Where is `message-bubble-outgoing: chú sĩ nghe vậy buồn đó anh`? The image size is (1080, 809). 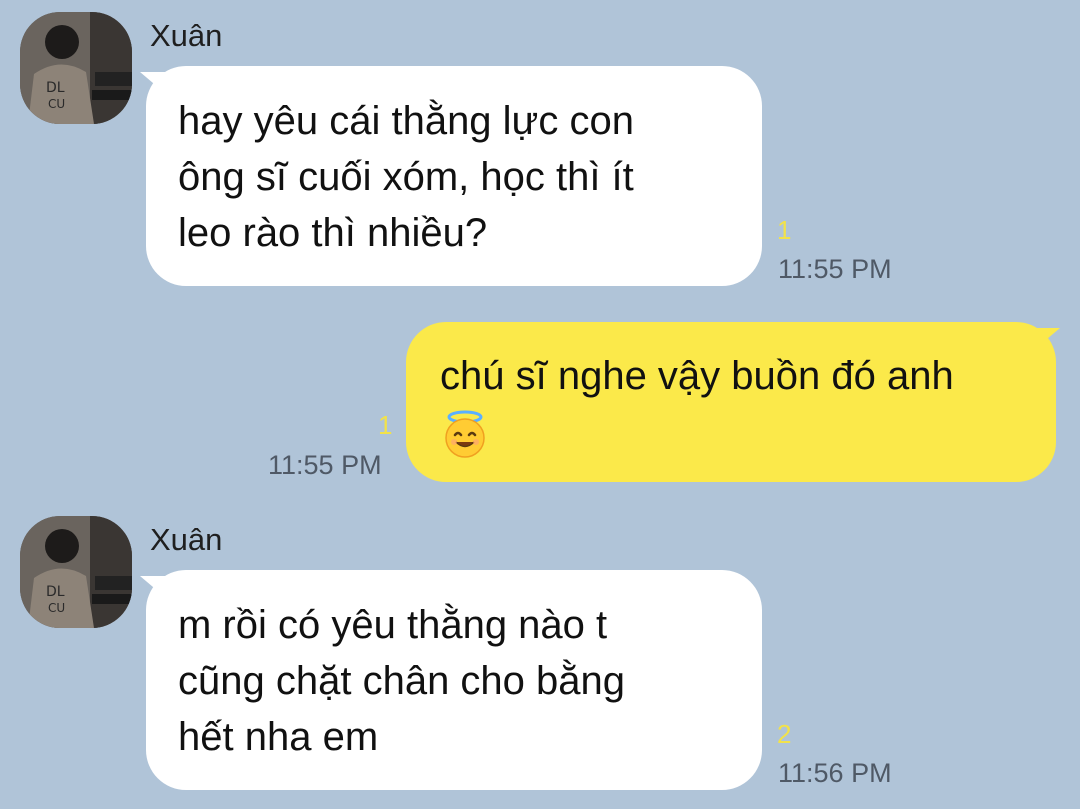
message-bubble-outgoing: chú sĩ nghe vậy buồn đó anh is located at coordinates (731, 402).